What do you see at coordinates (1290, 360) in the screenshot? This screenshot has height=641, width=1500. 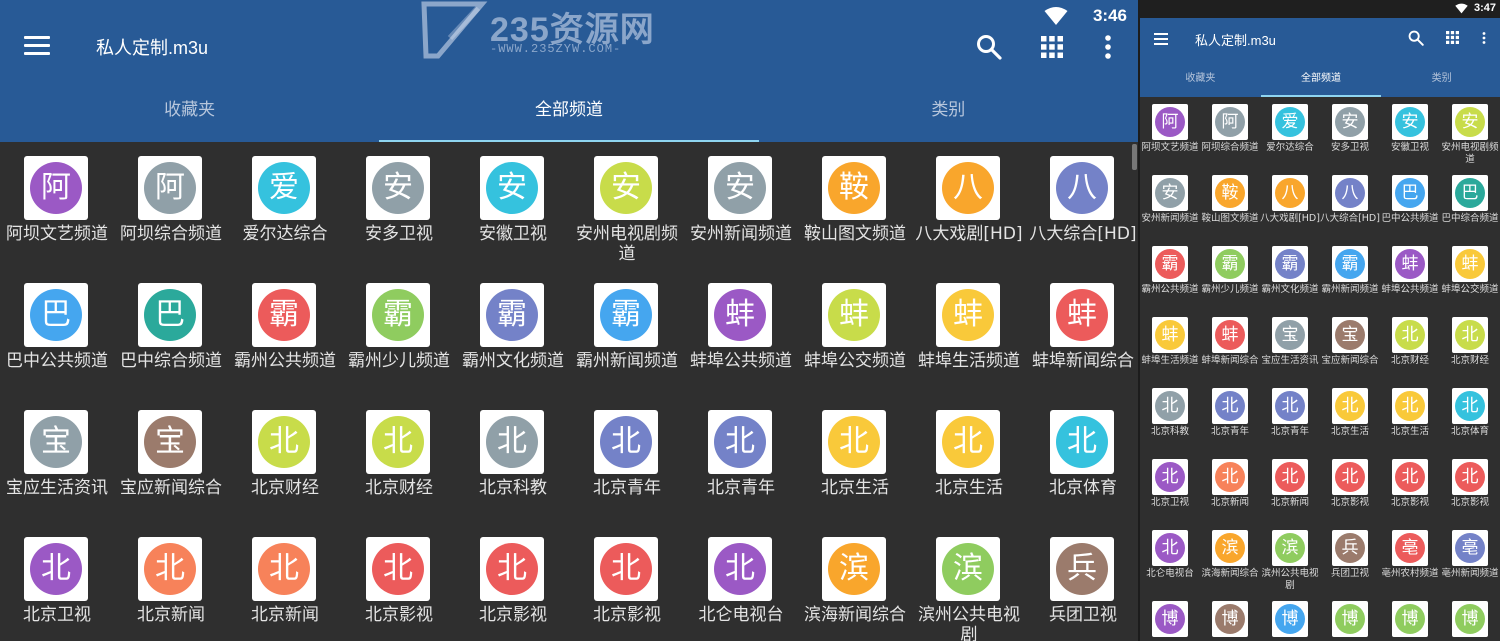 I see `channel-name: 宝应生活资讯` at bounding box center [1290, 360].